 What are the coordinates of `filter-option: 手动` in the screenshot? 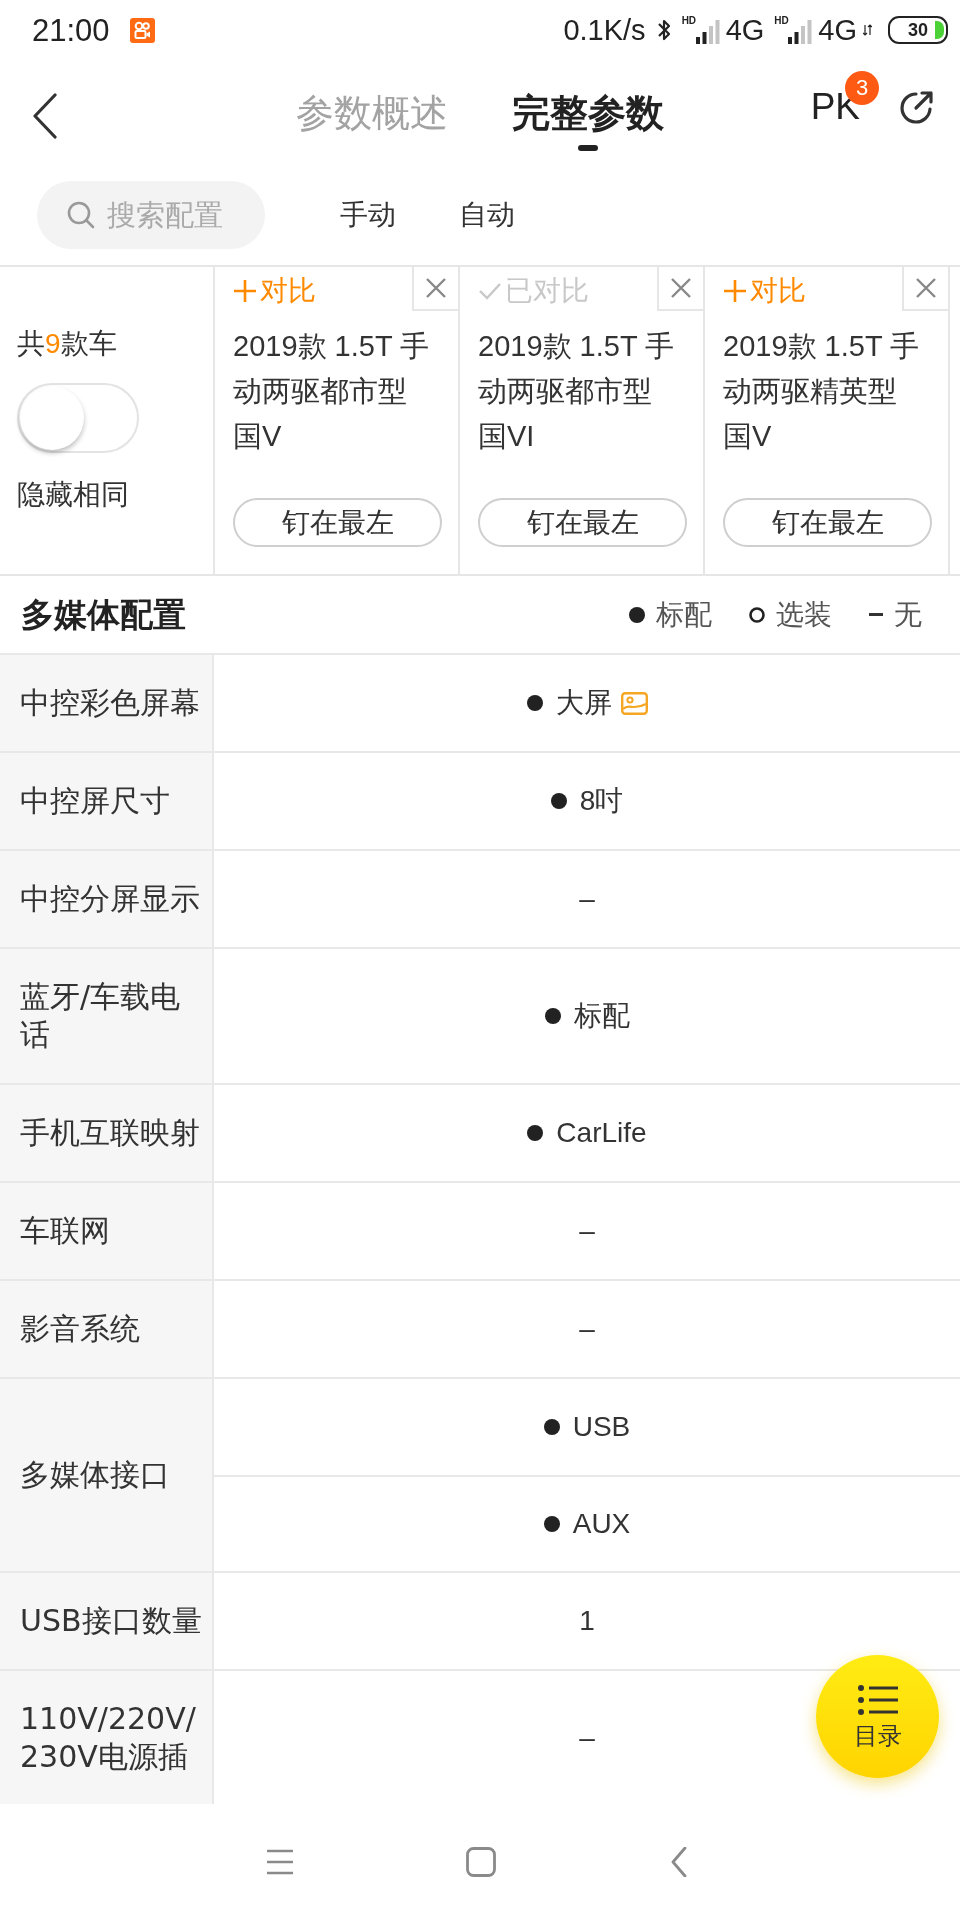 It's located at (368, 215).